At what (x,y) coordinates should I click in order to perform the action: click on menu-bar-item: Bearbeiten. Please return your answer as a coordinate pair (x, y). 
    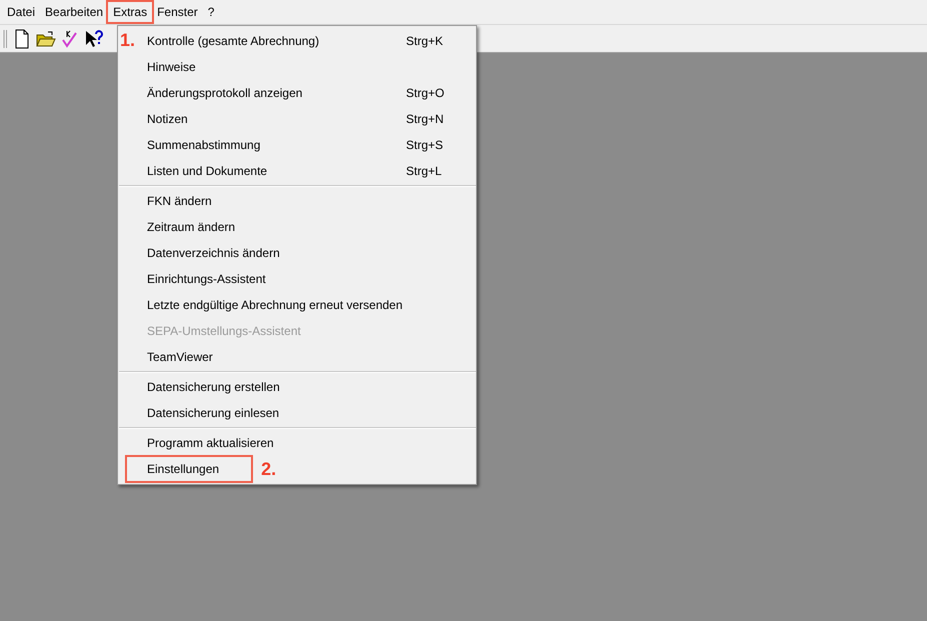
    Looking at the image, I should click on (74, 12).